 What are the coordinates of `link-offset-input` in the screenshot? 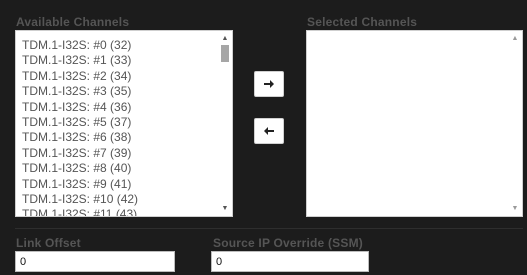 It's located at (95, 261).